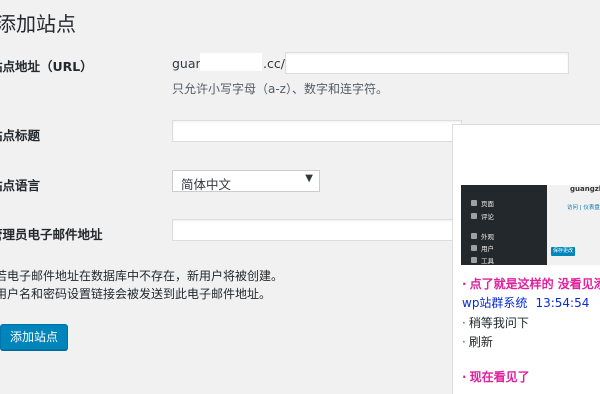  I want to click on site-language-select: 简体中文 ▼, so click(246, 181).